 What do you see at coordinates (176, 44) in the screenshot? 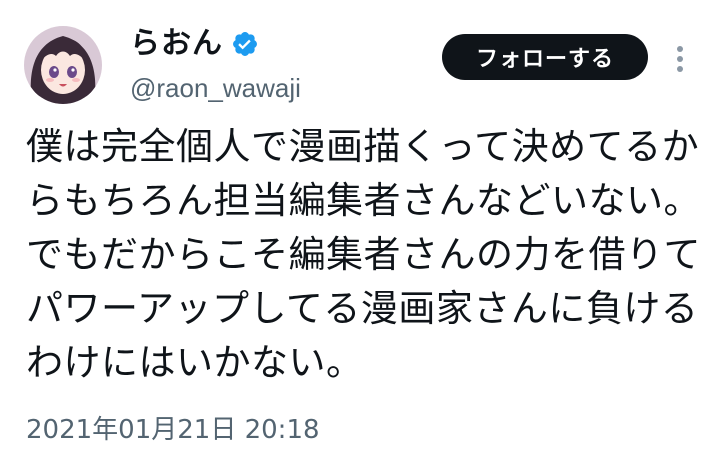
I see `display-name: らおん` at bounding box center [176, 44].